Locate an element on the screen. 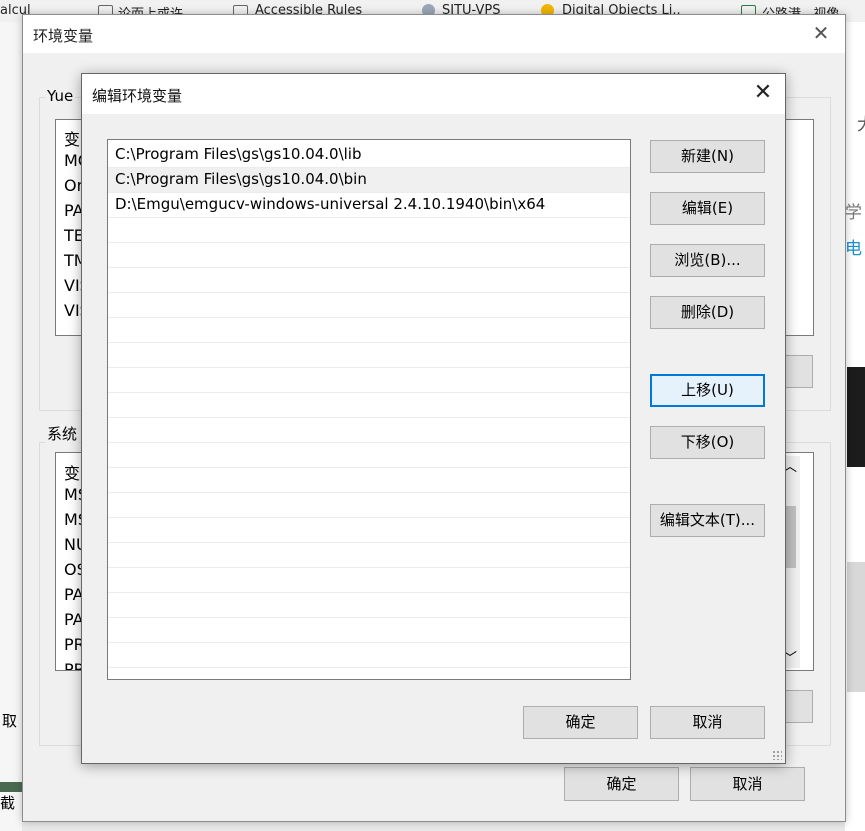 This screenshot has width=865, height=831. title-bar: 环境变量 ✕ is located at coordinates (434, 34).